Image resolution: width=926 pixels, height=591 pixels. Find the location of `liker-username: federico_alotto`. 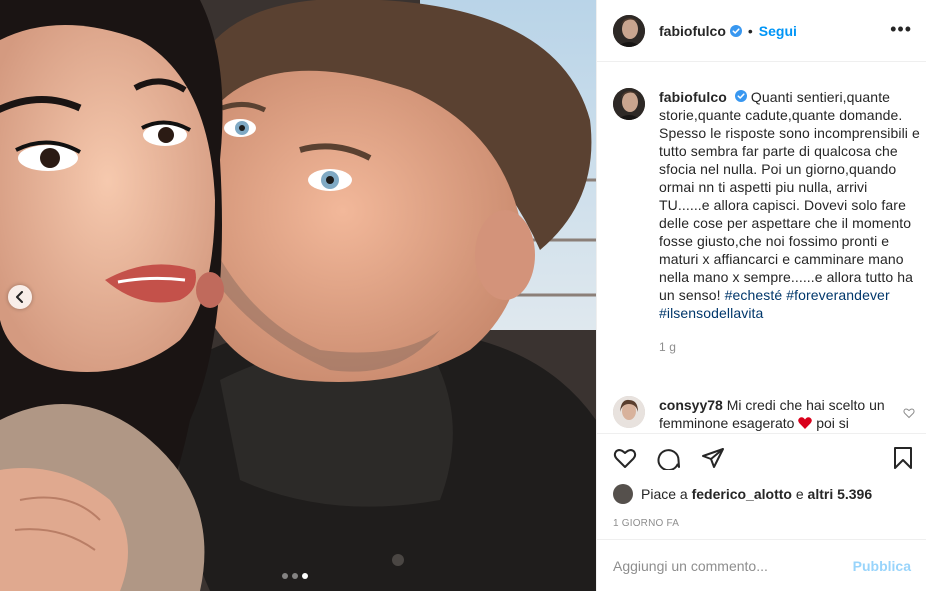

liker-username: federico_alotto is located at coordinates (742, 494).